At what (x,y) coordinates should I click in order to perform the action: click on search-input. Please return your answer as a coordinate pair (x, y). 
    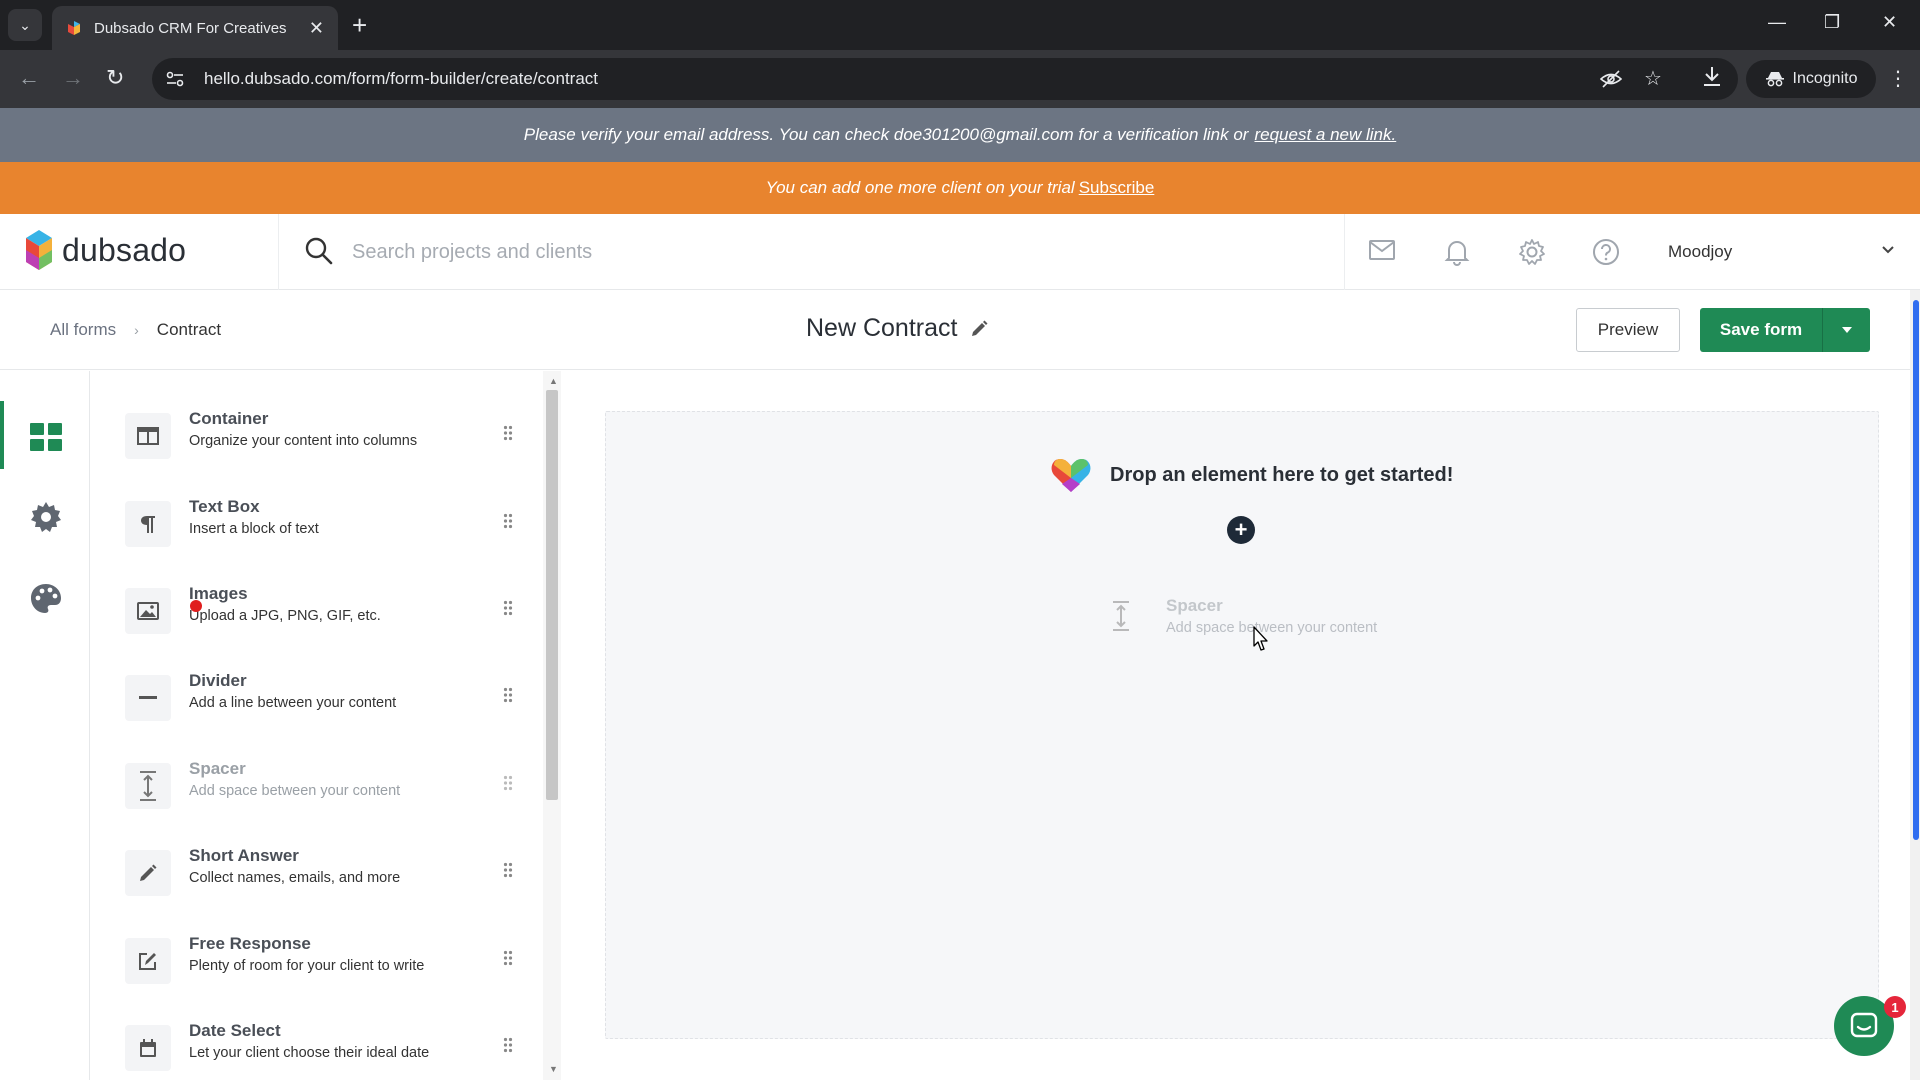
    Looking at the image, I should click on (802, 252).